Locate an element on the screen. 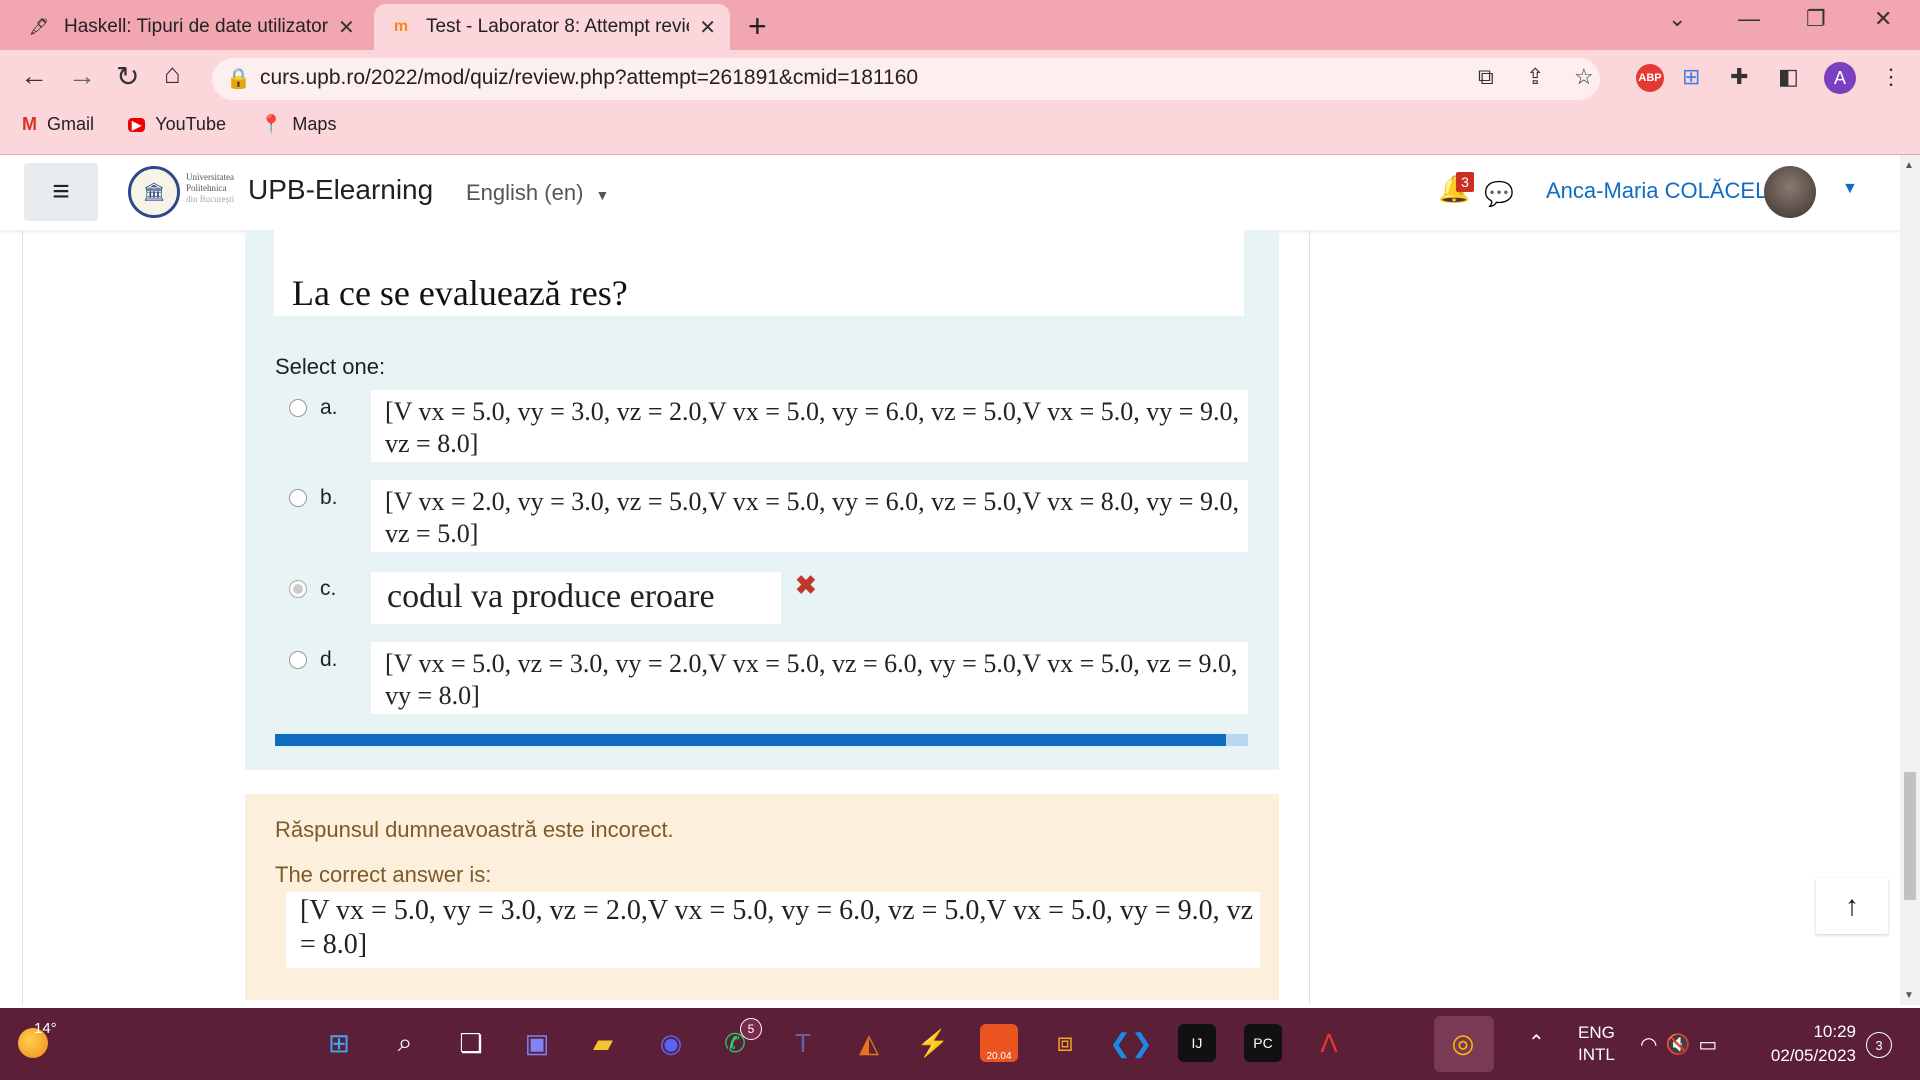  logo-line: Universitatea is located at coordinates (210, 177).